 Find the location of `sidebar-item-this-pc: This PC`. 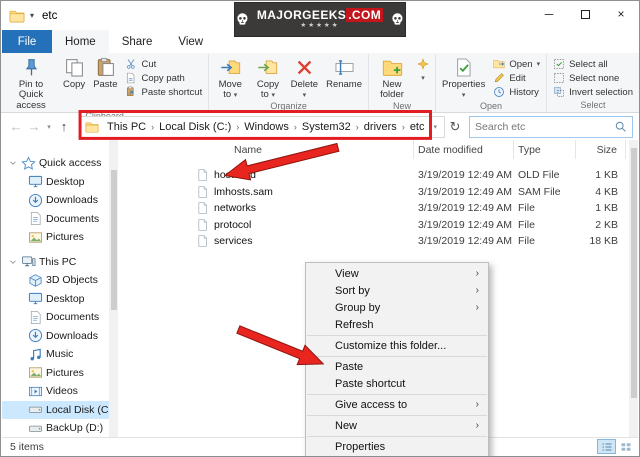

sidebar-item-this-pc: This PC is located at coordinates (55, 262).